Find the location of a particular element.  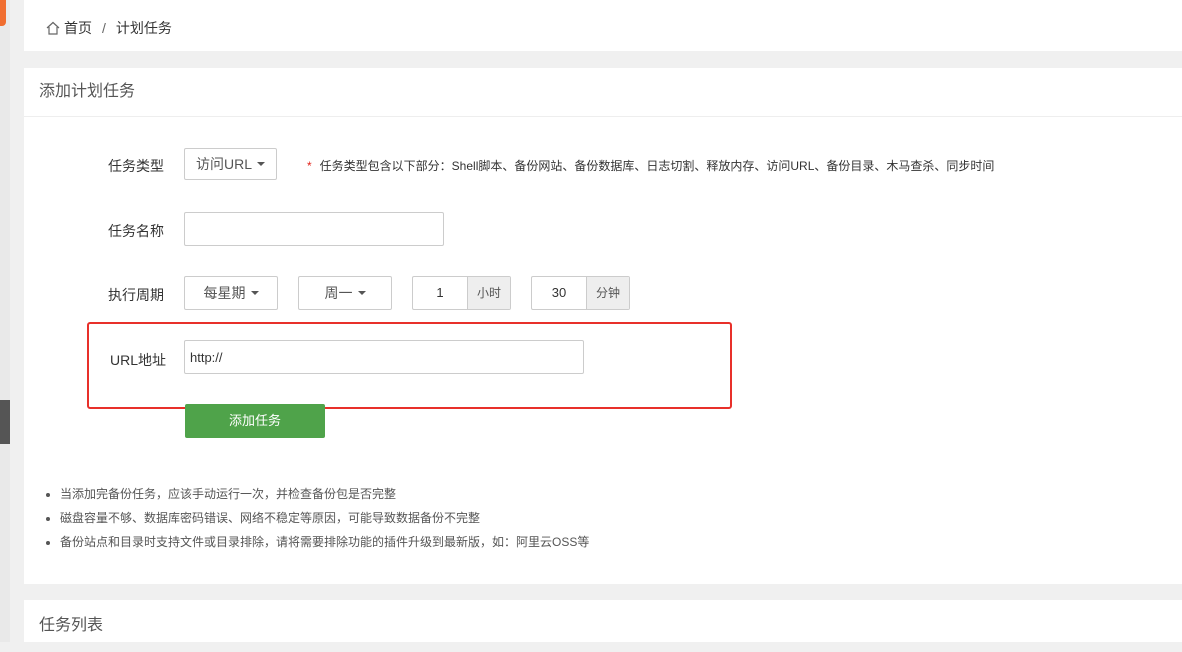

sidebar-badge is located at coordinates (3, 13).